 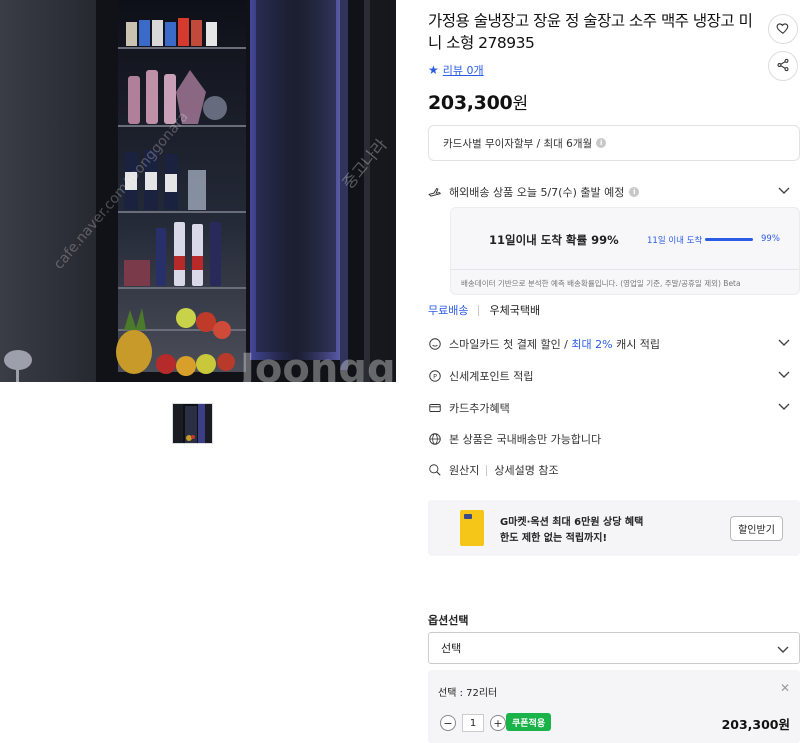 I want to click on origin-label: 원산지, so click(x=464, y=470).